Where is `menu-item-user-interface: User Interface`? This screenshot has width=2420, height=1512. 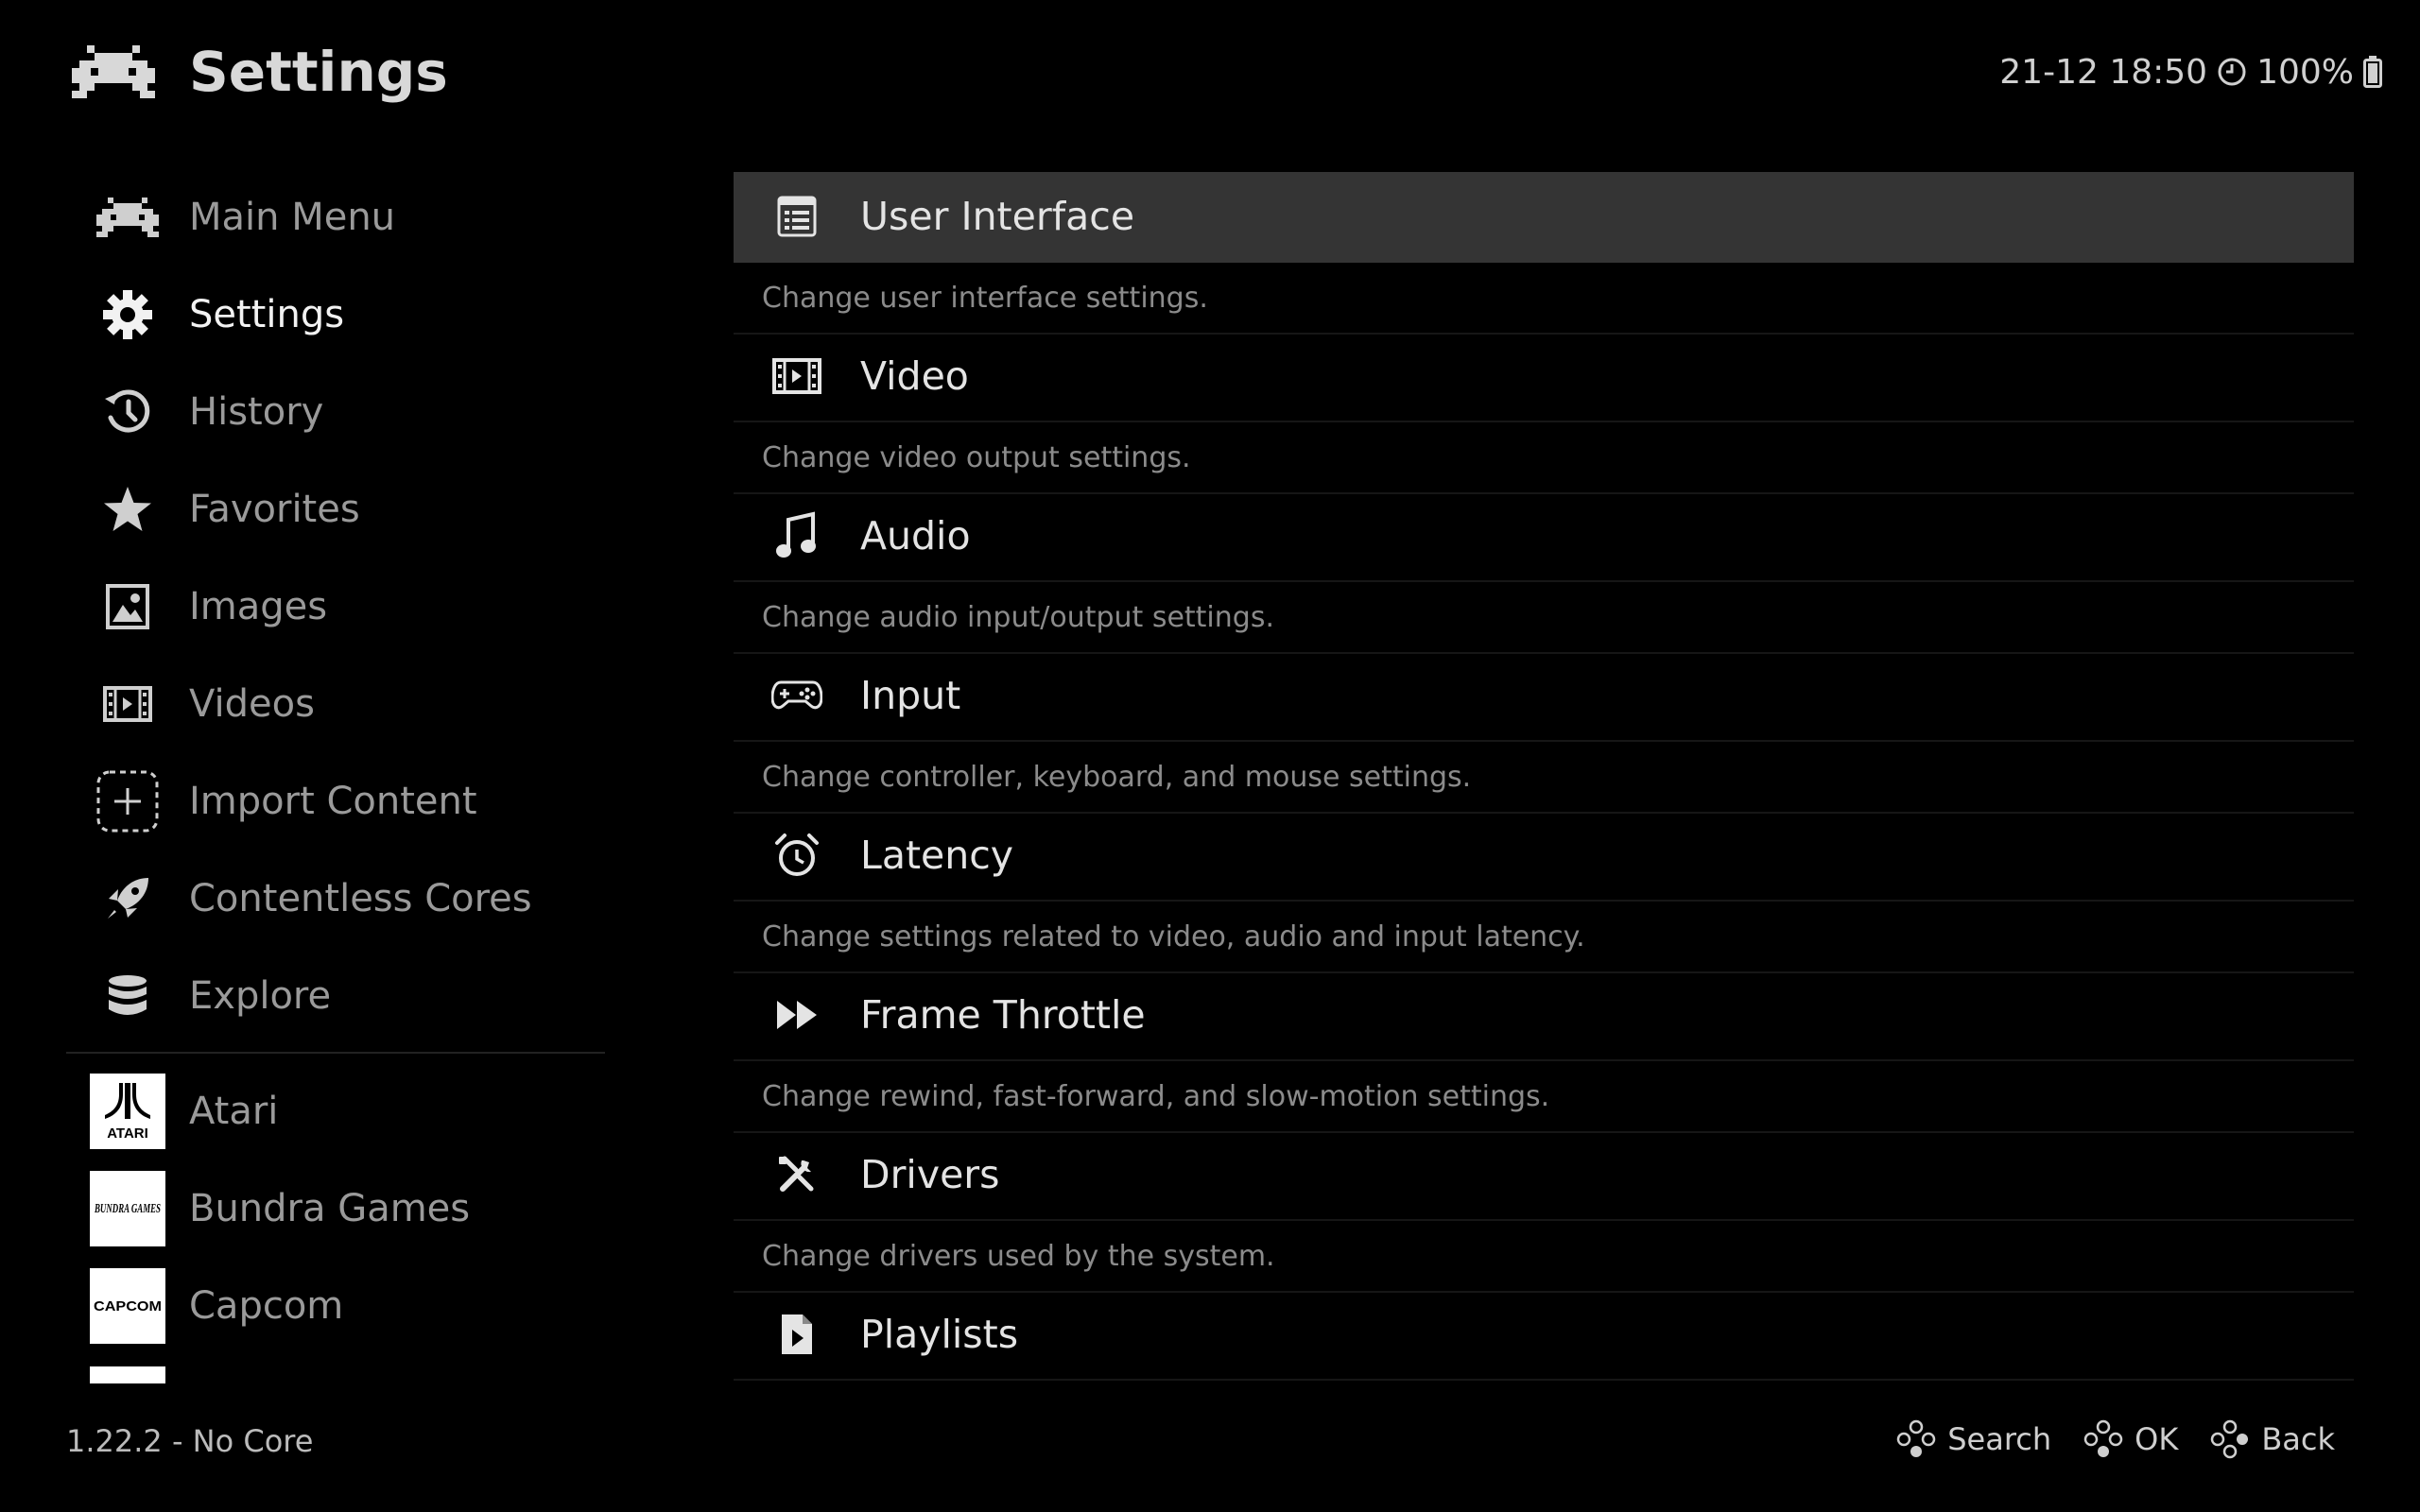
menu-item-user-interface: User Interface is located at coordinates (1544, 217).